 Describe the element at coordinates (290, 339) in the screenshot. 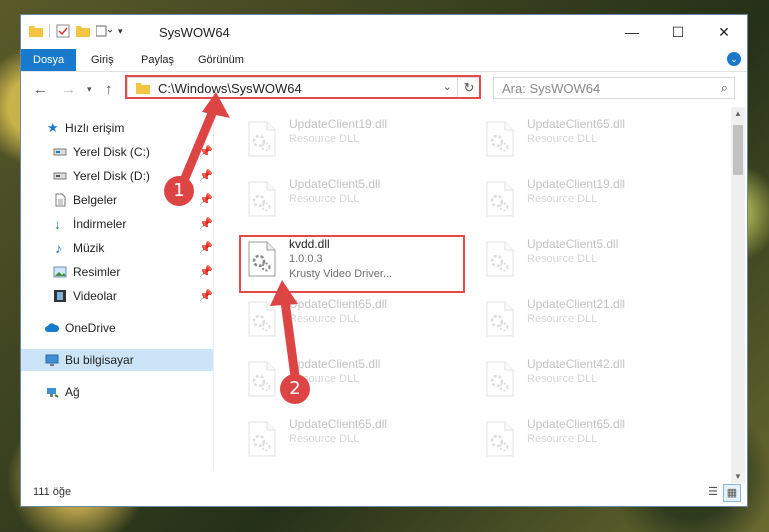

I see `arrow-2-shaft` at that location.